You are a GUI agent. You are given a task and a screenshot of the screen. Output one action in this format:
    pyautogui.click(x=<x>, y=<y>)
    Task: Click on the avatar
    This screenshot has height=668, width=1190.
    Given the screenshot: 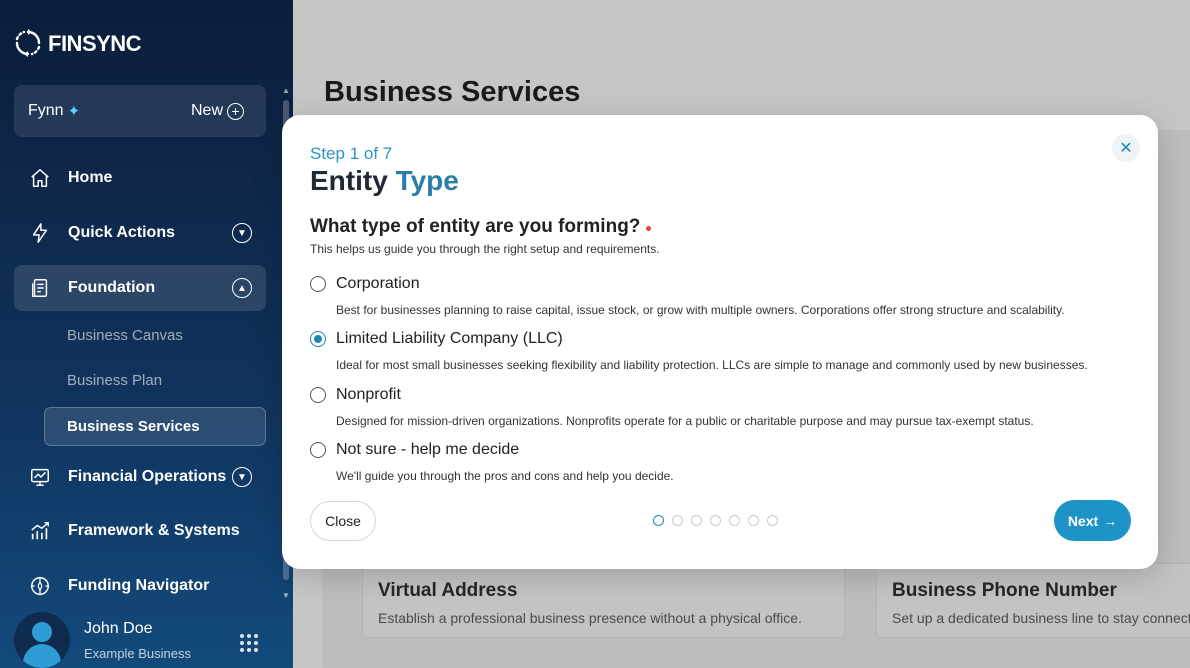 What is the action you would take?
    pyautogui.click(x=42, y=640)
    